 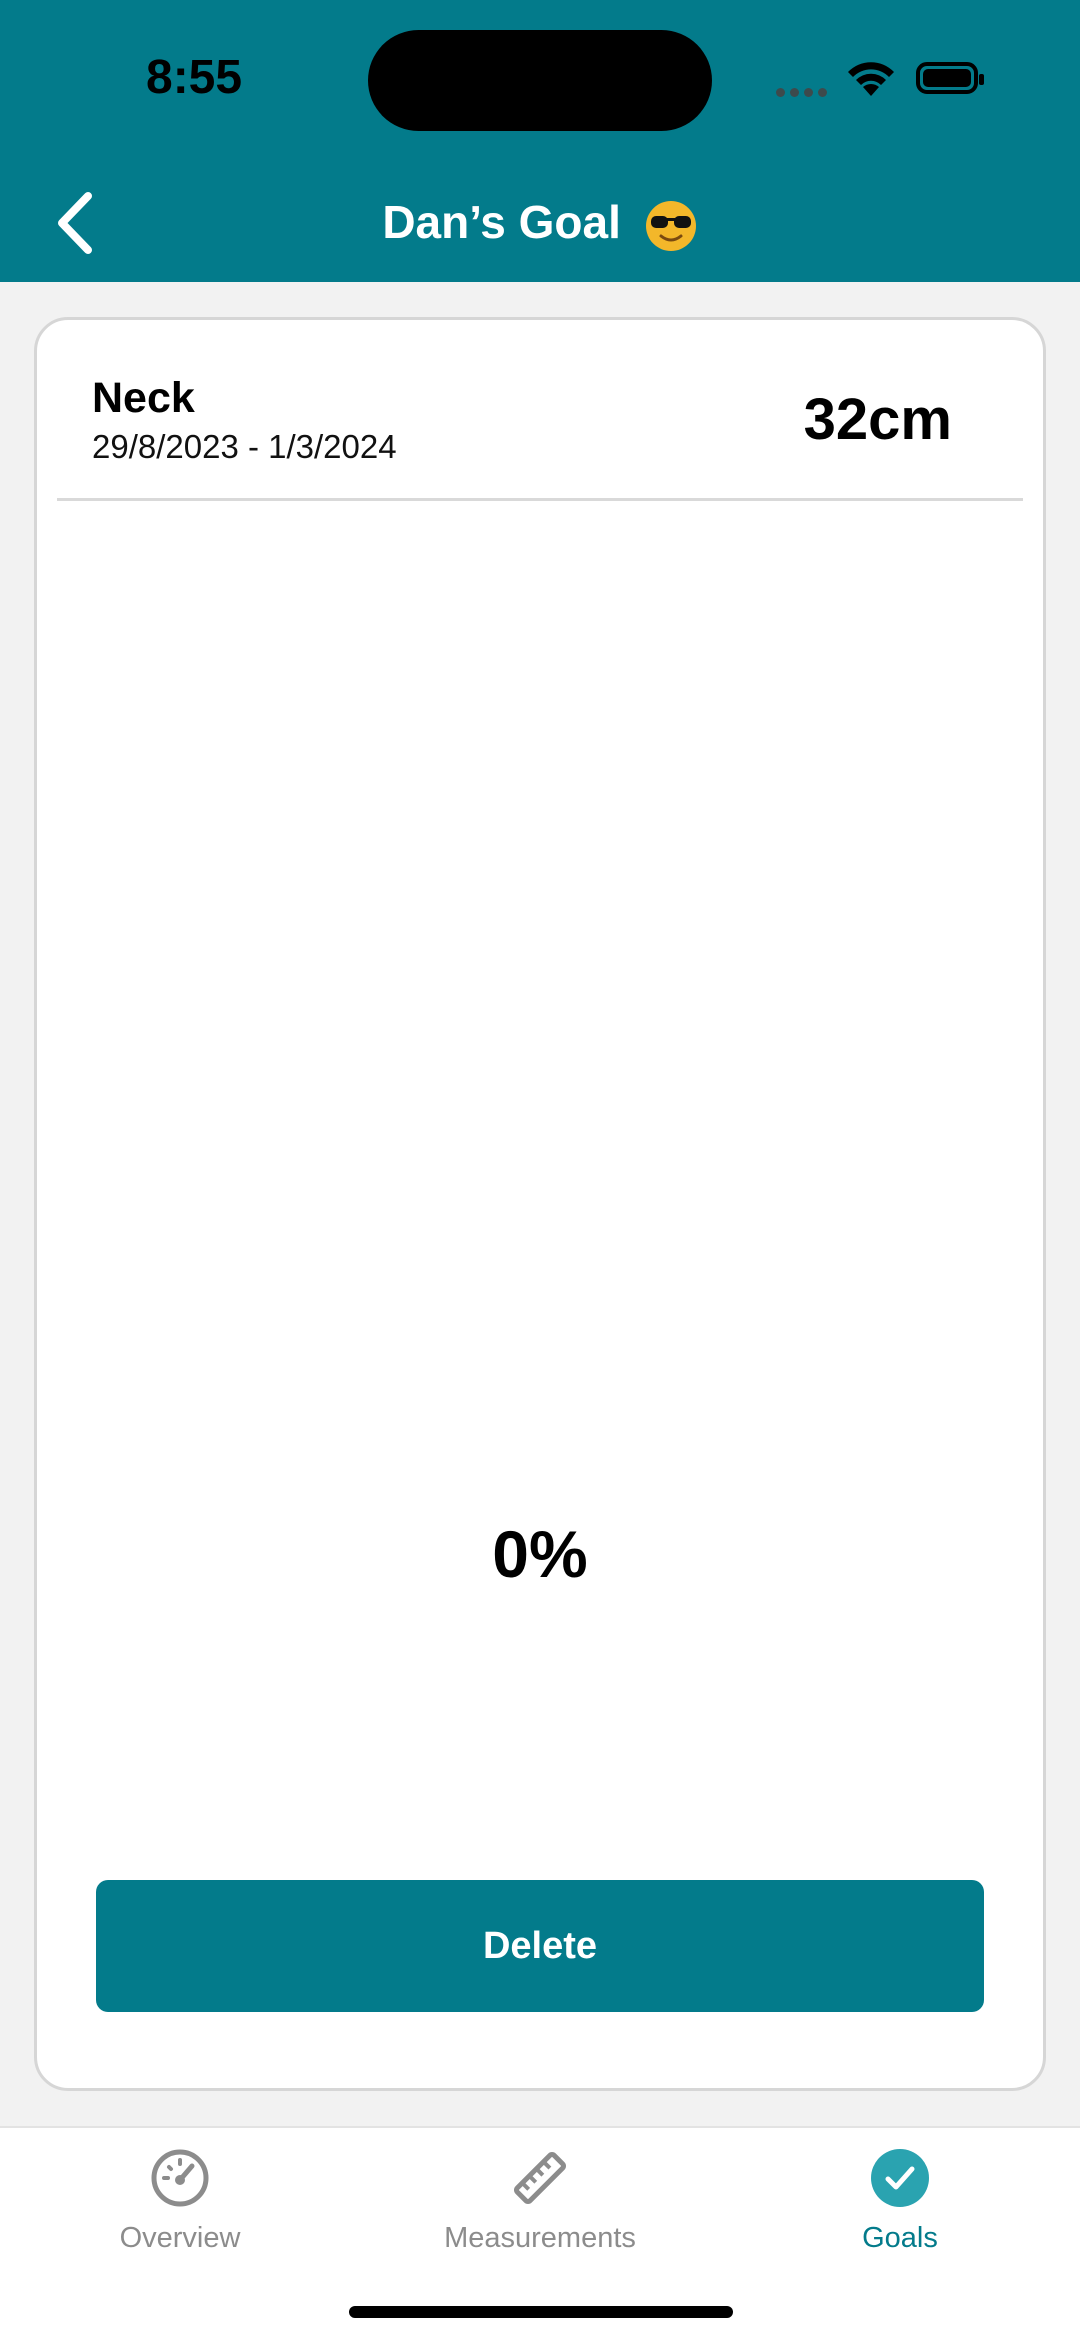 I want to click on header: 8:55 Dan’s Goal, so click(x=540, y=141).